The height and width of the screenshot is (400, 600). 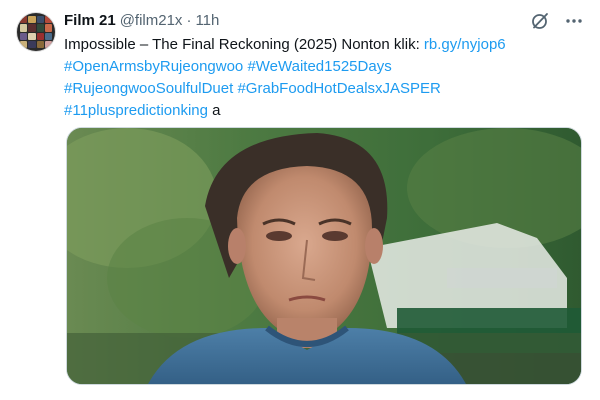 I want to click on tweet-text-suffix: a, so click(x=214, y=110).